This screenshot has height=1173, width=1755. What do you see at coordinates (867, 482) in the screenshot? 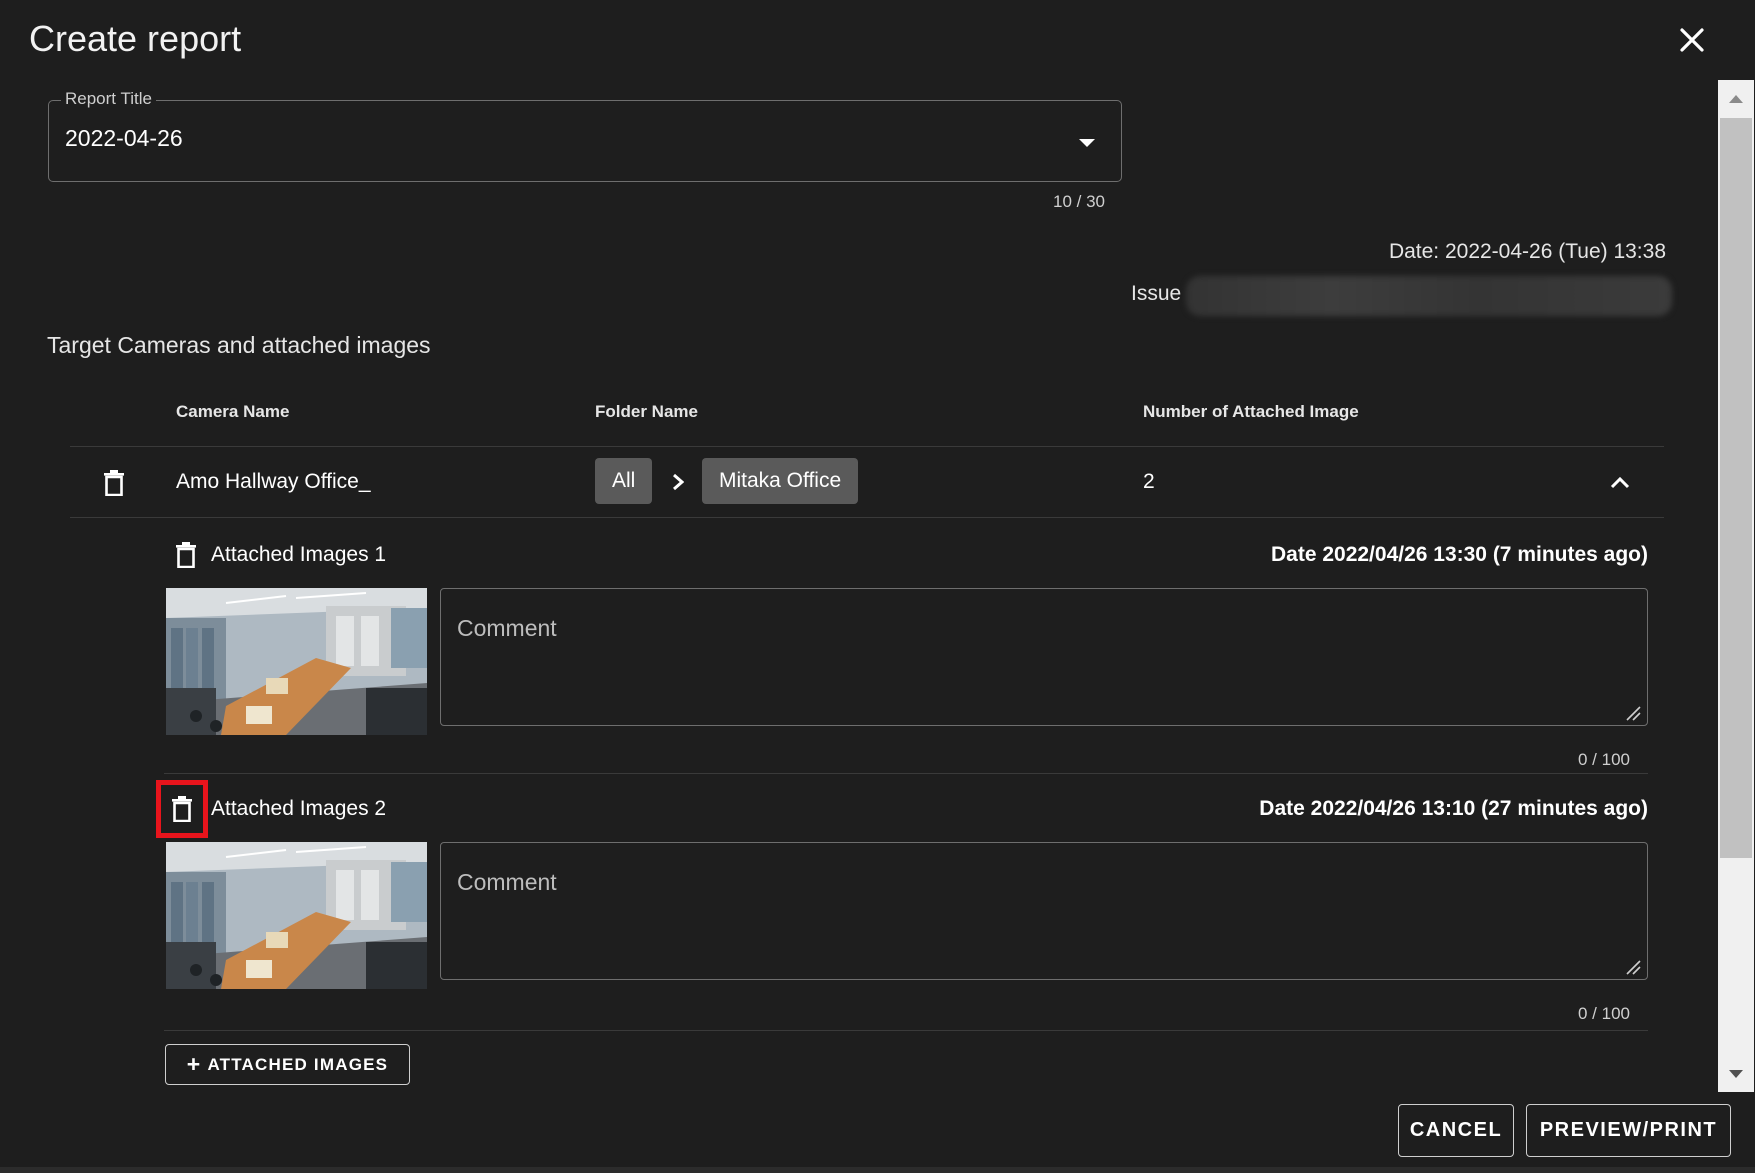
I see `table-row: Amo Hallway Office_ All Mitaka Office 2` at bounding box center [867, 482].